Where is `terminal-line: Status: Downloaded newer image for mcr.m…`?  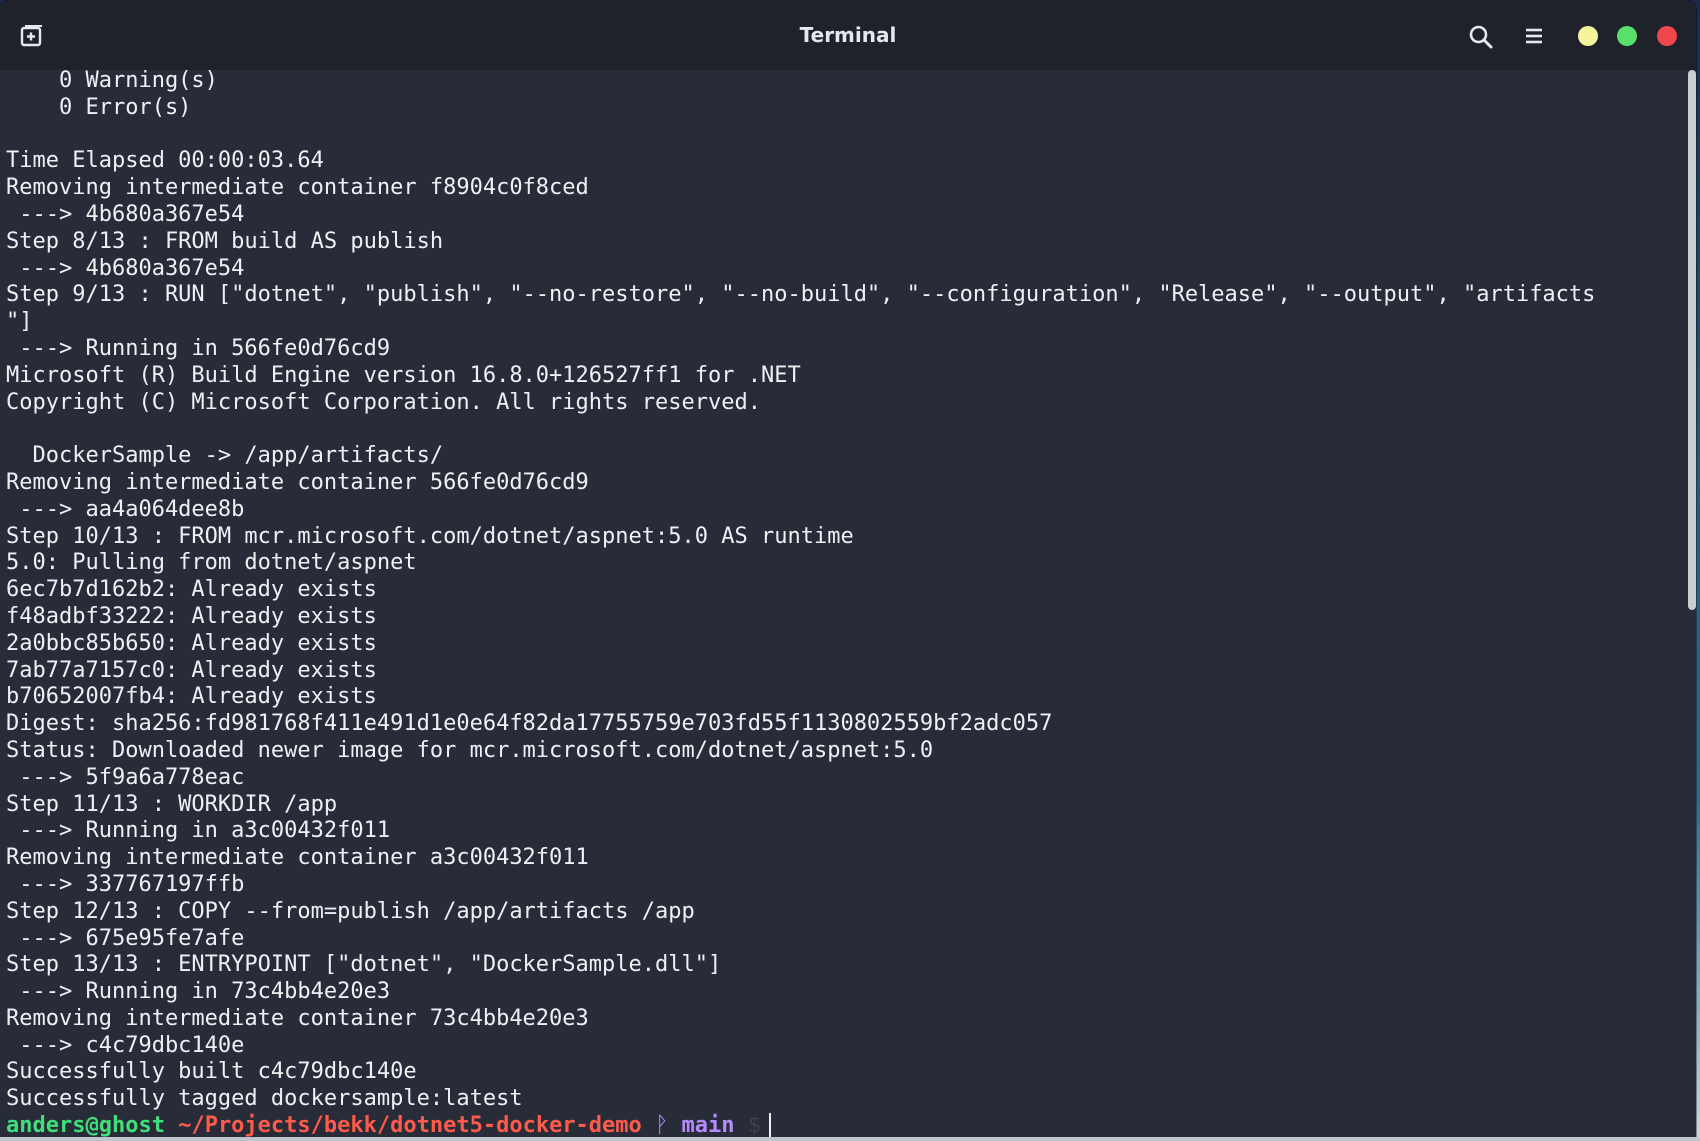
terminal-line: Status: Downloaded newer image for mcr.m… is located at coordinates (470, 750).